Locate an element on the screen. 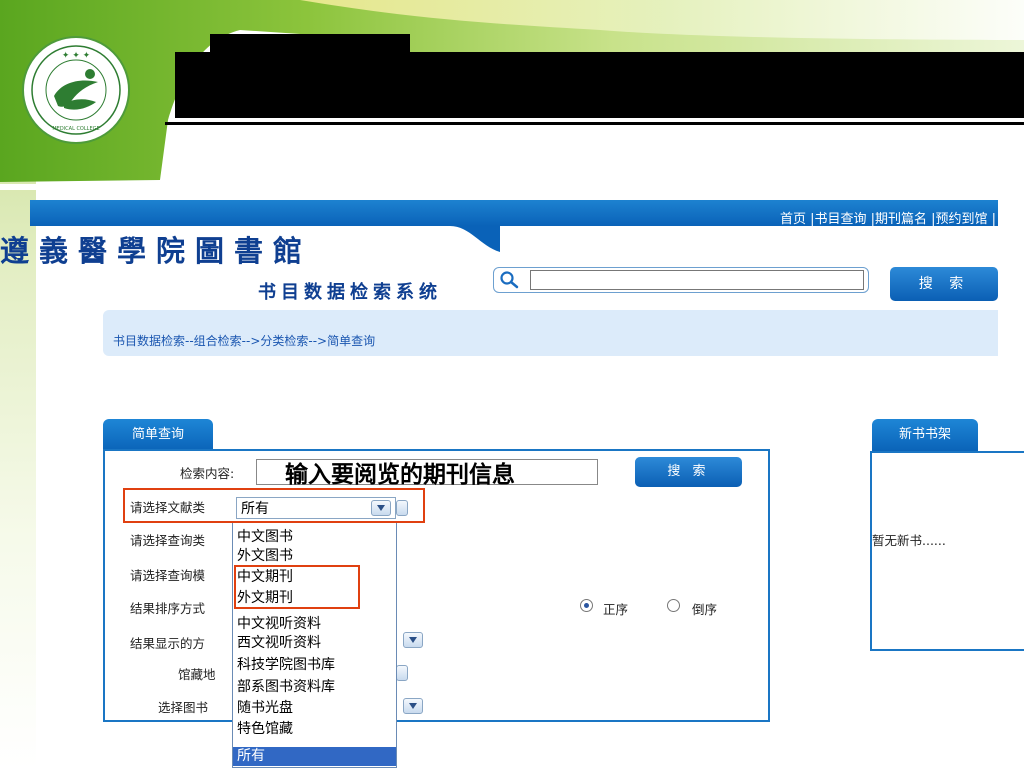  search-icon is located at coordinates (509, 280).